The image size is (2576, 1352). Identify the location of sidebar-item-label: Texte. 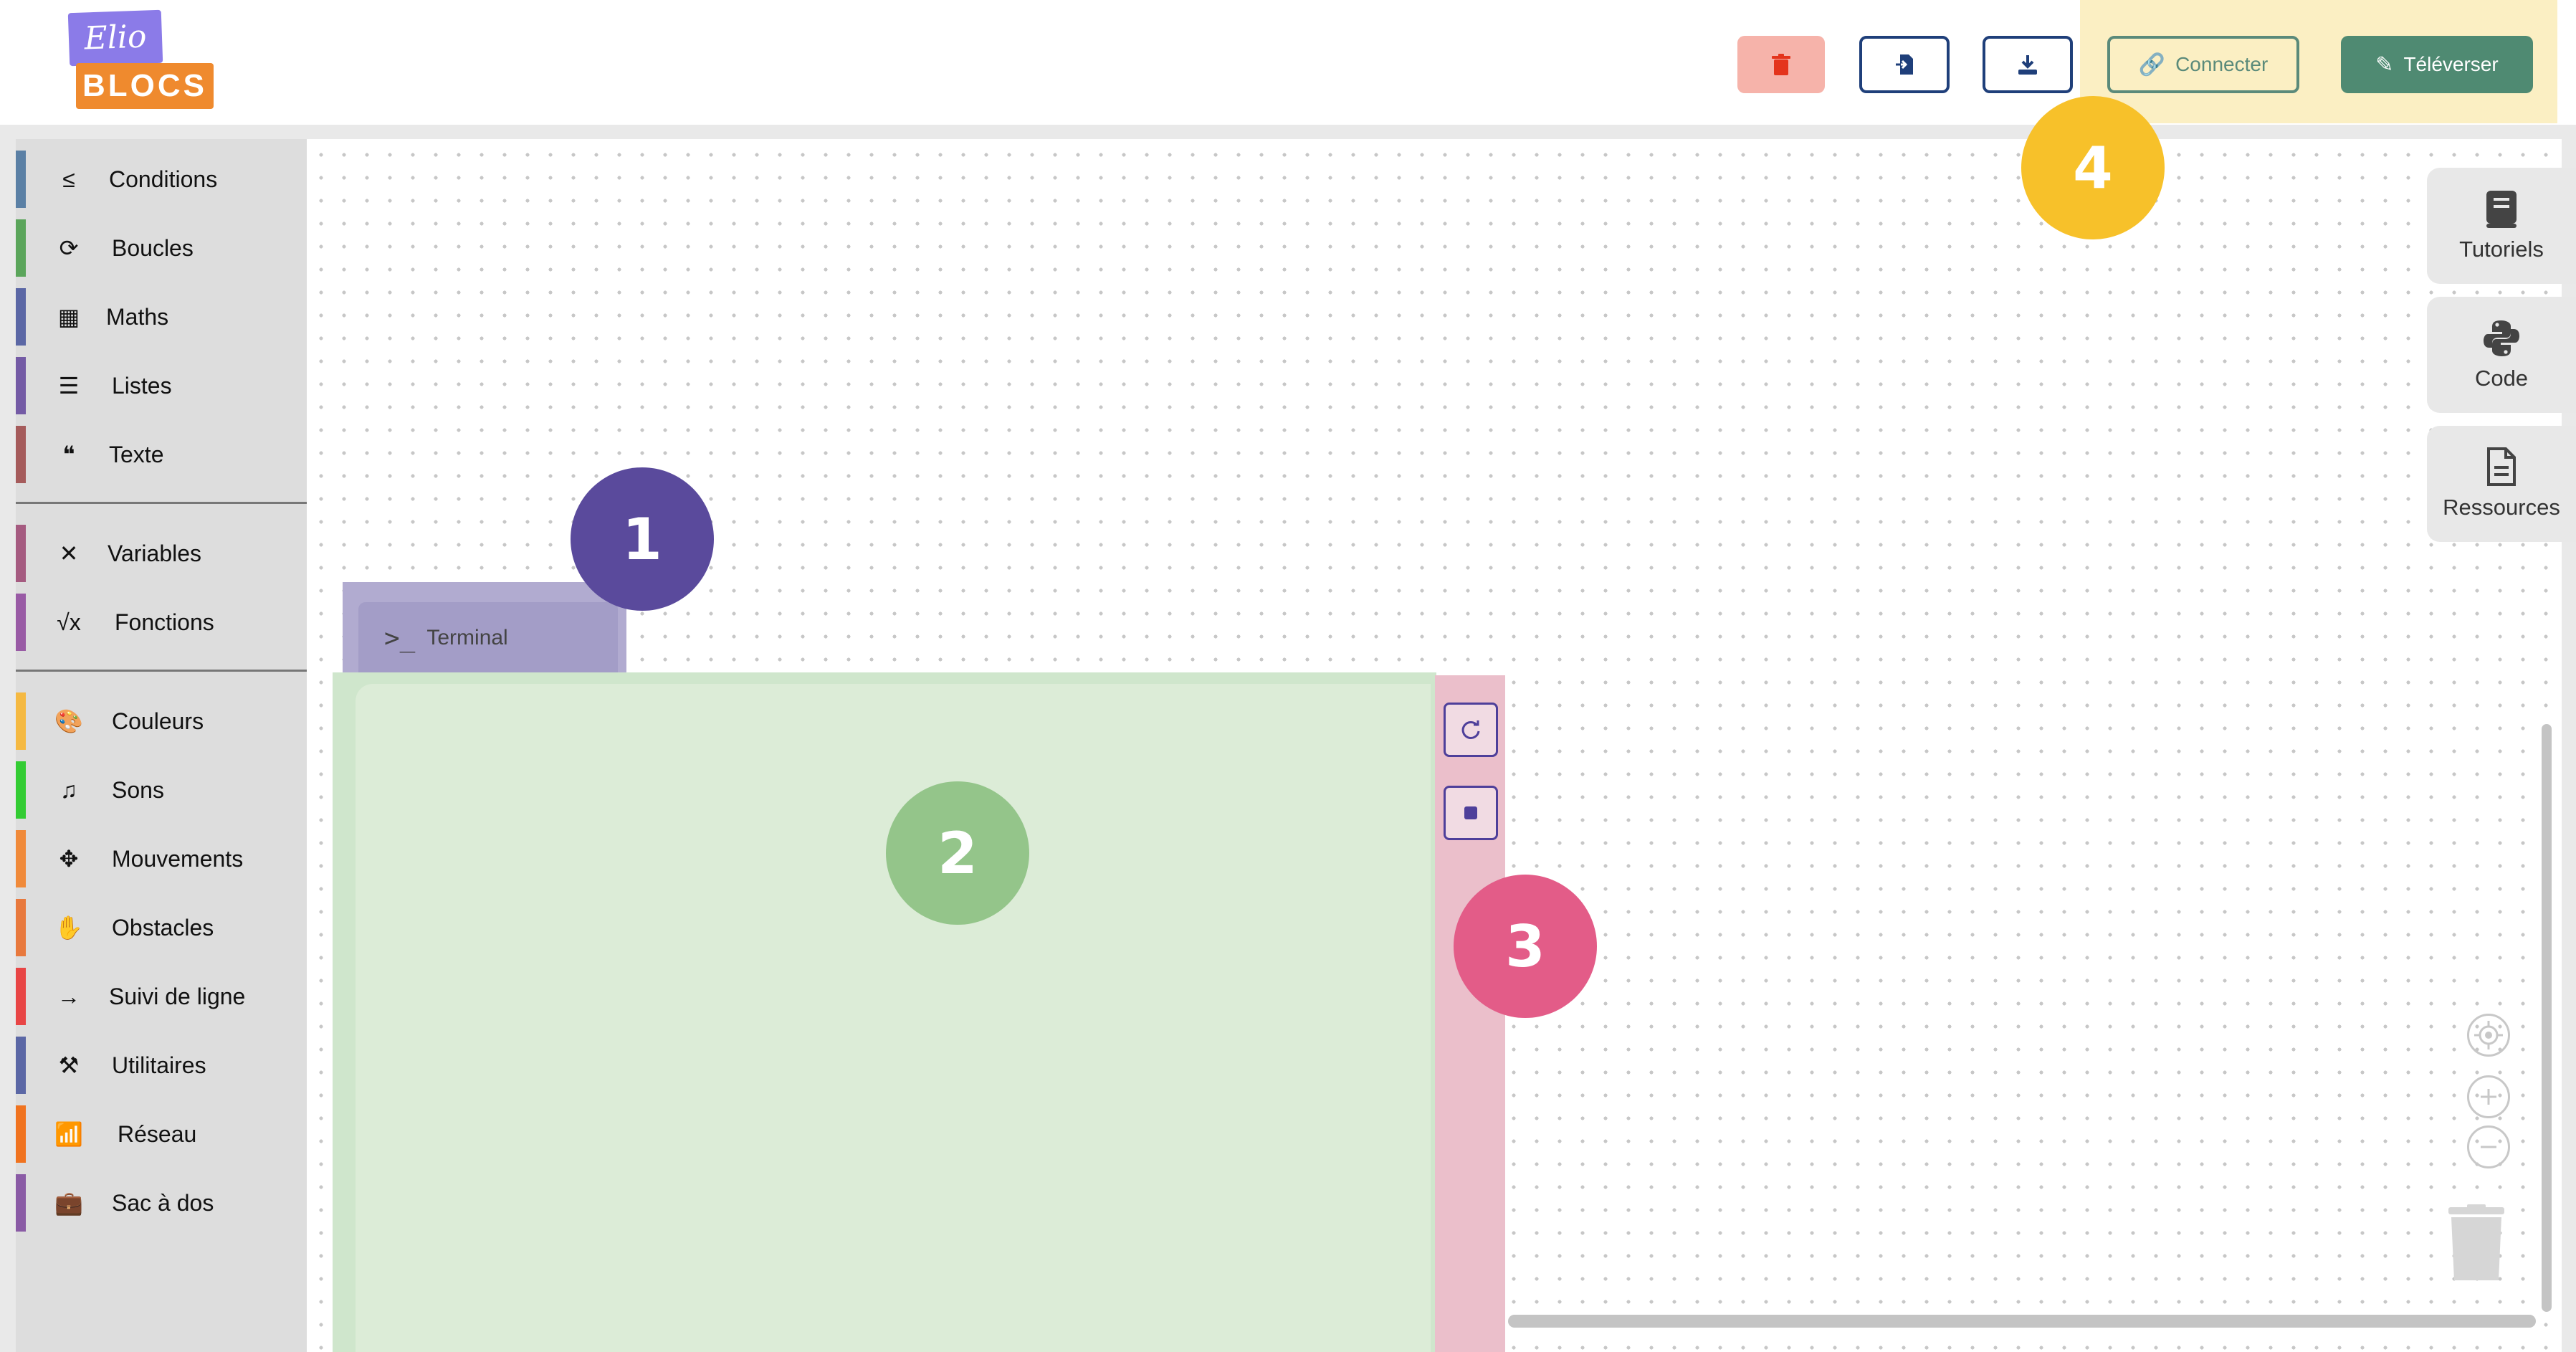
(136, 454).